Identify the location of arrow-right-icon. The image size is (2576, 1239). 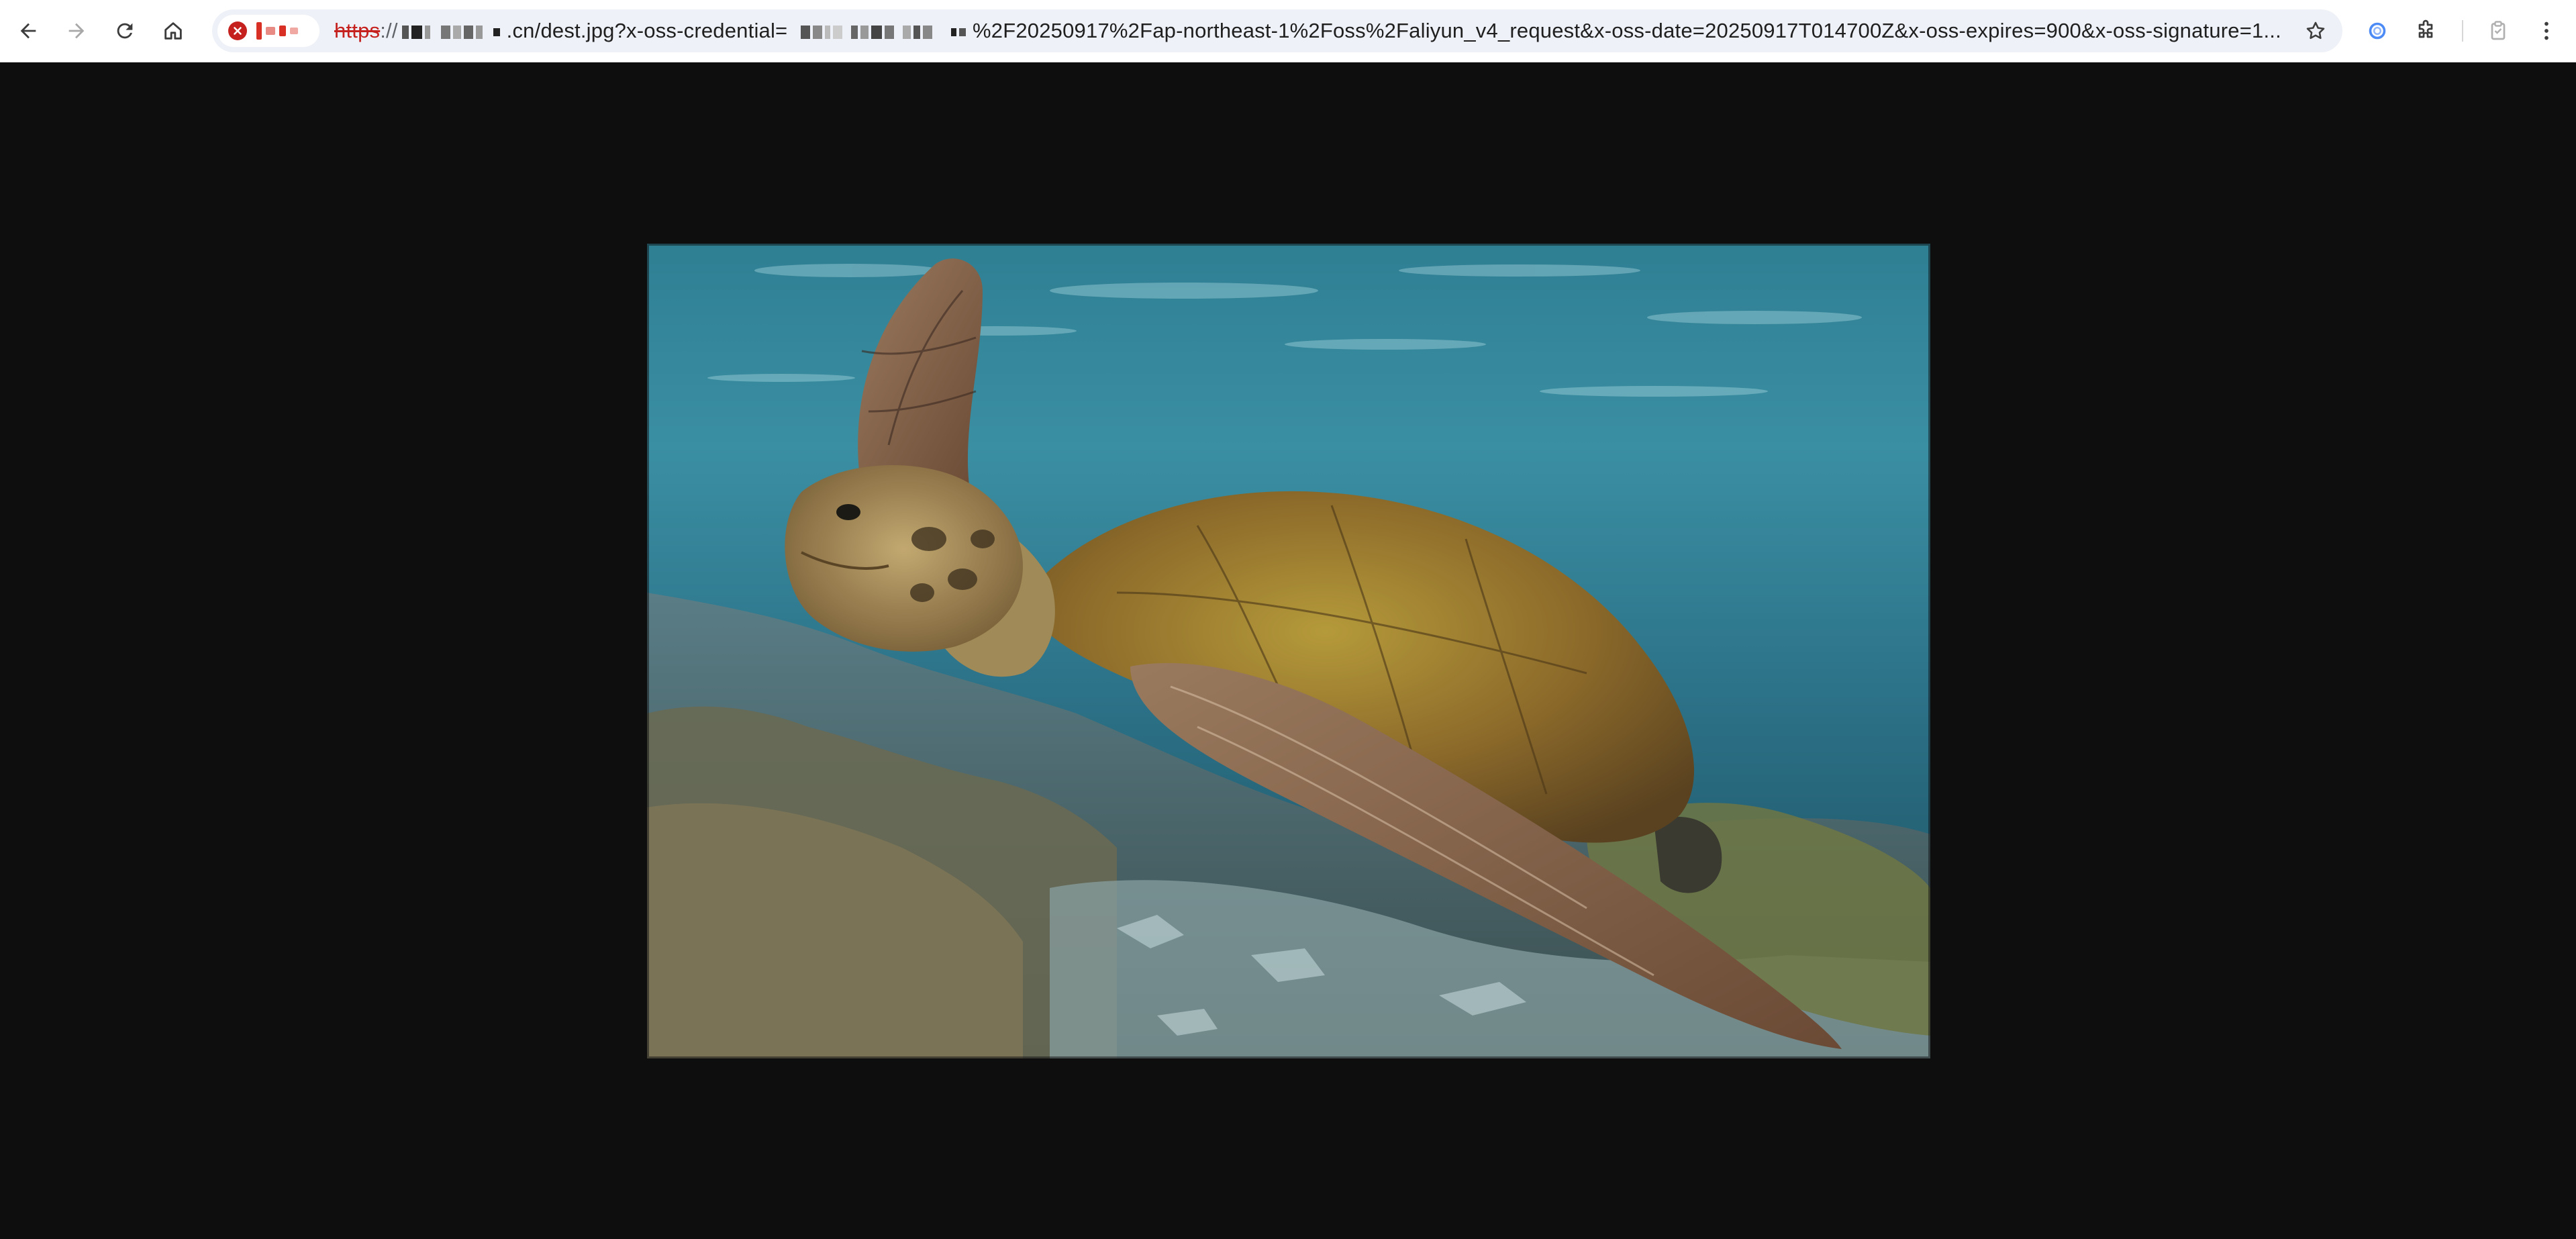
(76, 31).